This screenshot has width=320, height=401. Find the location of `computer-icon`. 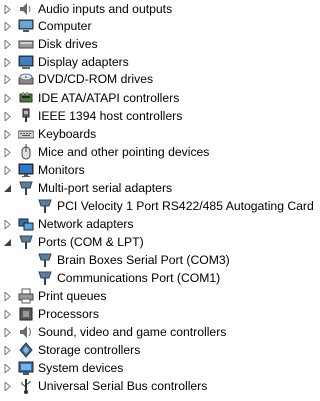

computer-icon is located at coordinates (26, 26).